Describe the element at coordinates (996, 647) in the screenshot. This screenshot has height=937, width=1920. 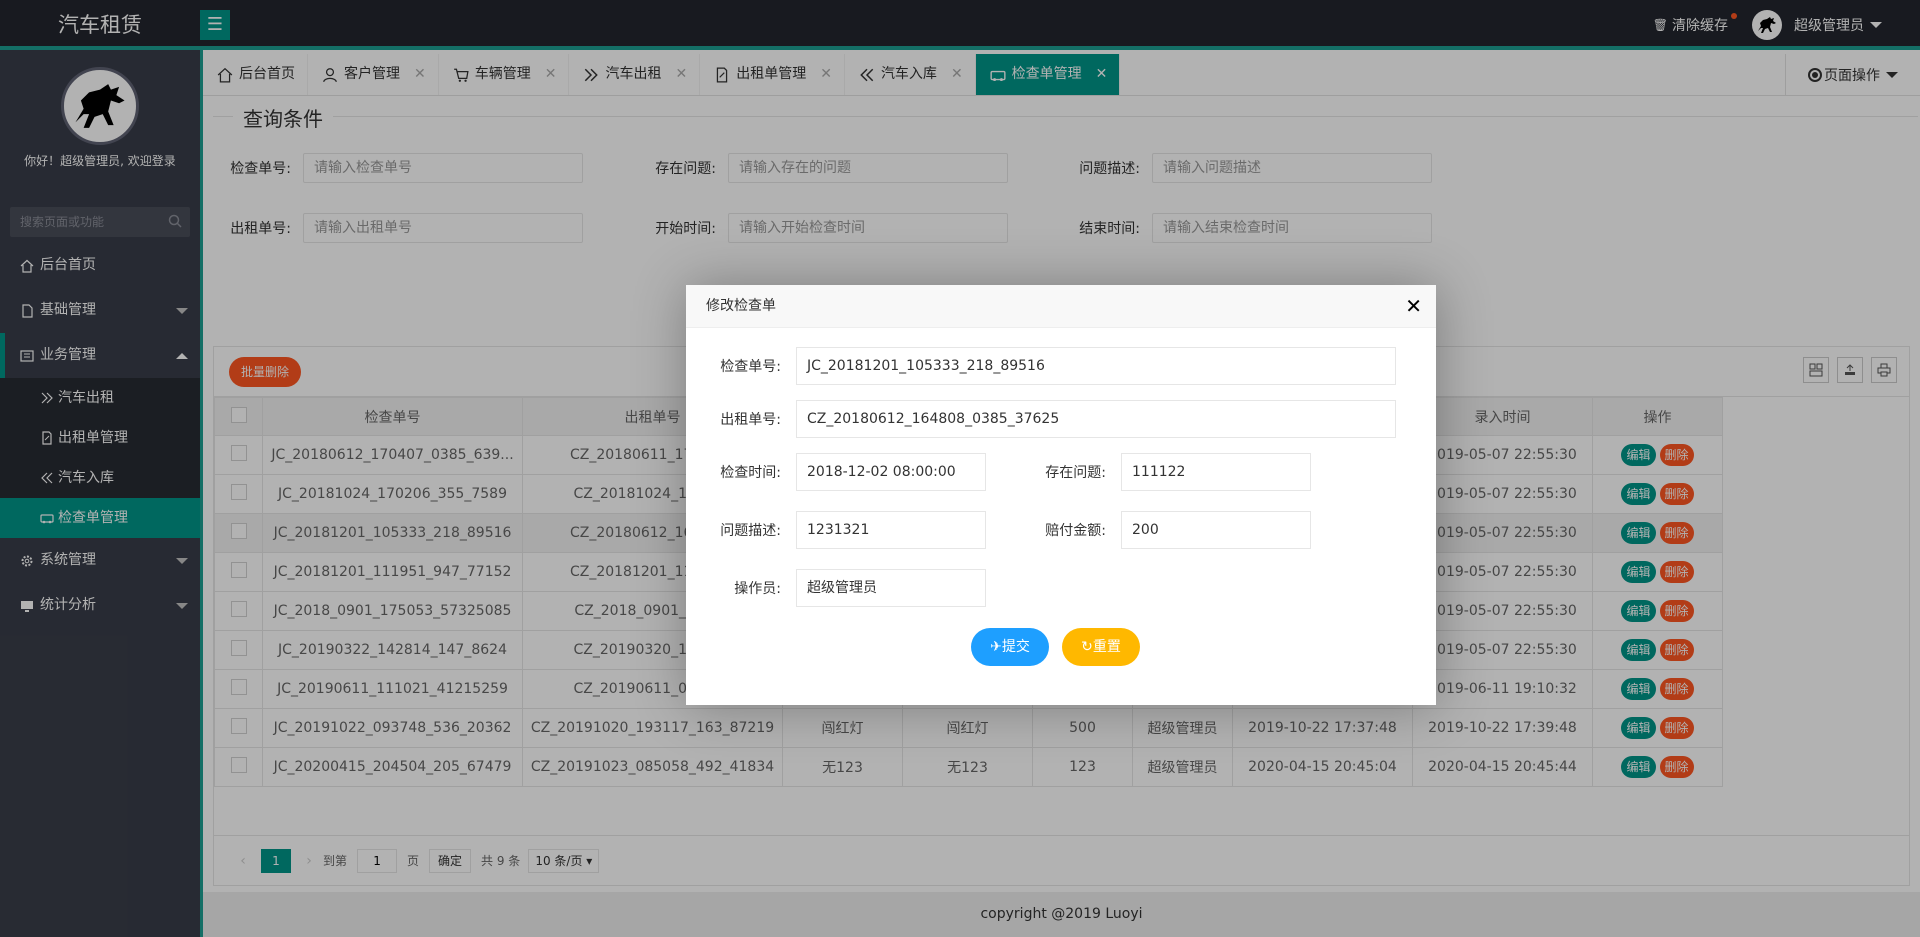
I see `send-icon: ✈` at that location.